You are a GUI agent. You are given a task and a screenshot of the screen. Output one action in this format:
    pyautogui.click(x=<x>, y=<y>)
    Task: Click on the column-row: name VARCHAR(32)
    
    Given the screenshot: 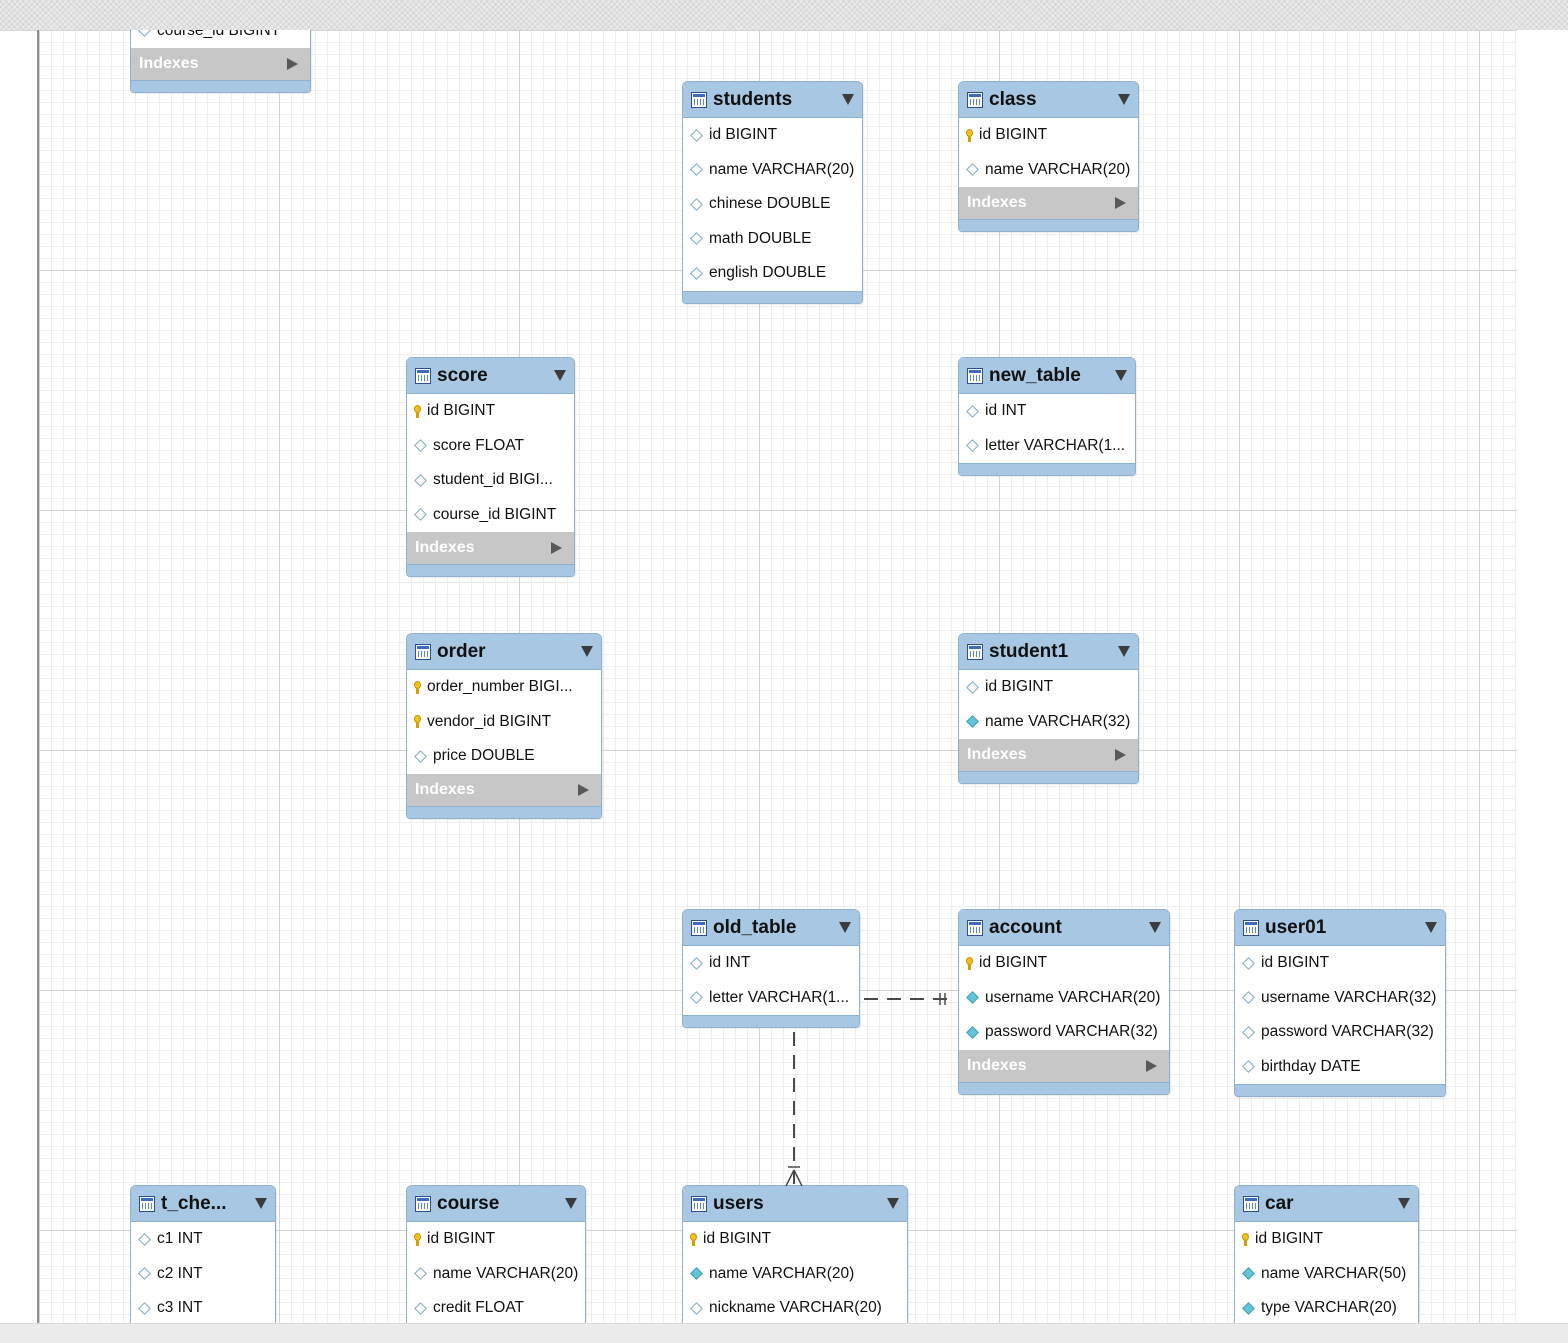 What is the action you would take?
    pyautogui.click(x=1048, y=722)
    